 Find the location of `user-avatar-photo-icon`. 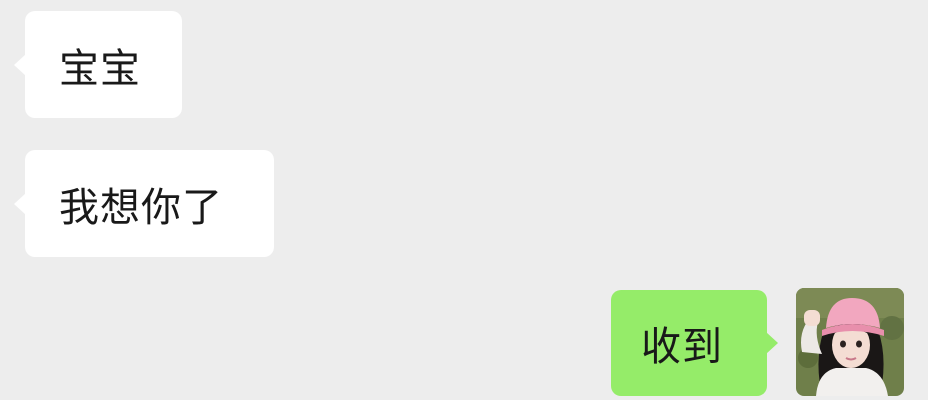

user-avatar-photo-icon is located at coordinates (850, 342).